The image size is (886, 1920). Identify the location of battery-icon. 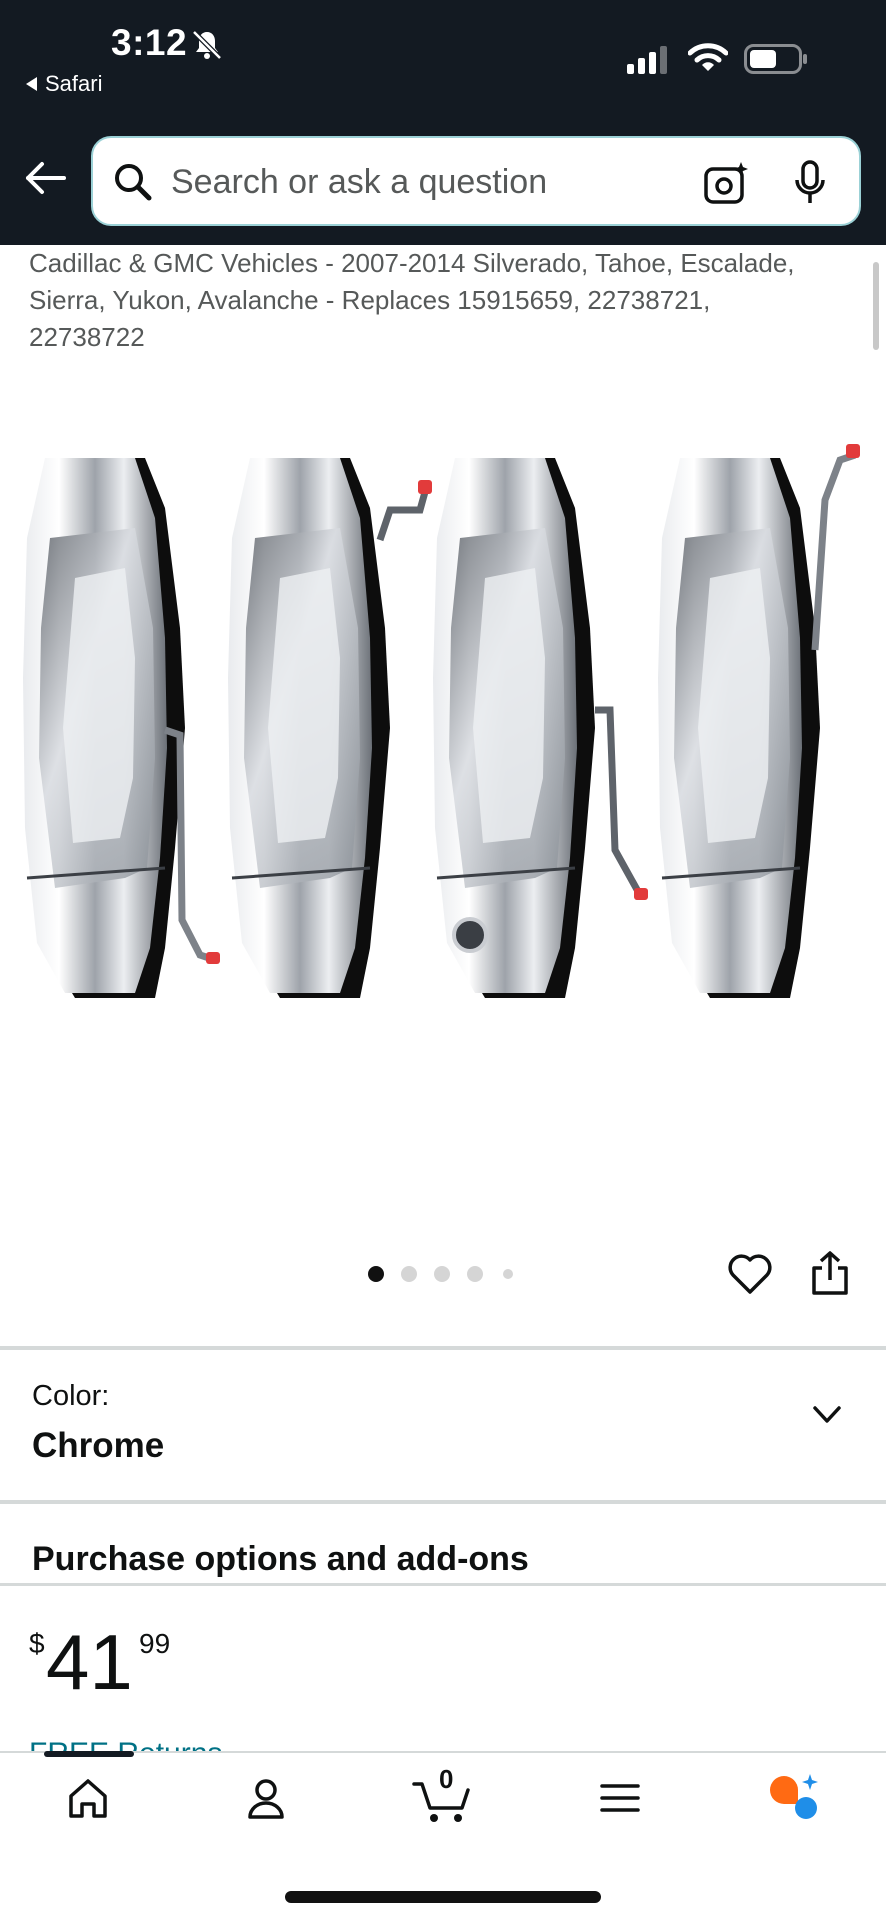
(775, 59).